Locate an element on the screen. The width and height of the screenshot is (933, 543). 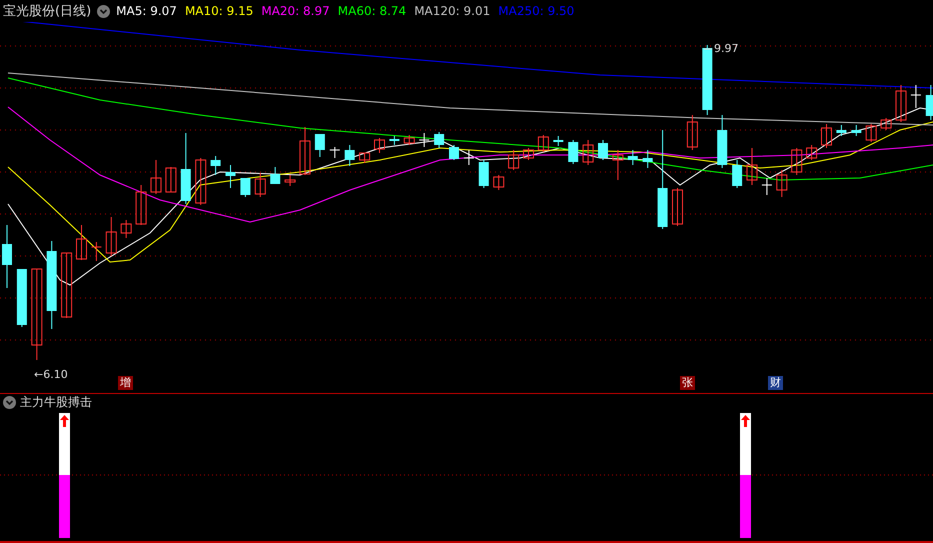
moving-average-value: MA20: 8.97 is located at coordinates (295, 11).